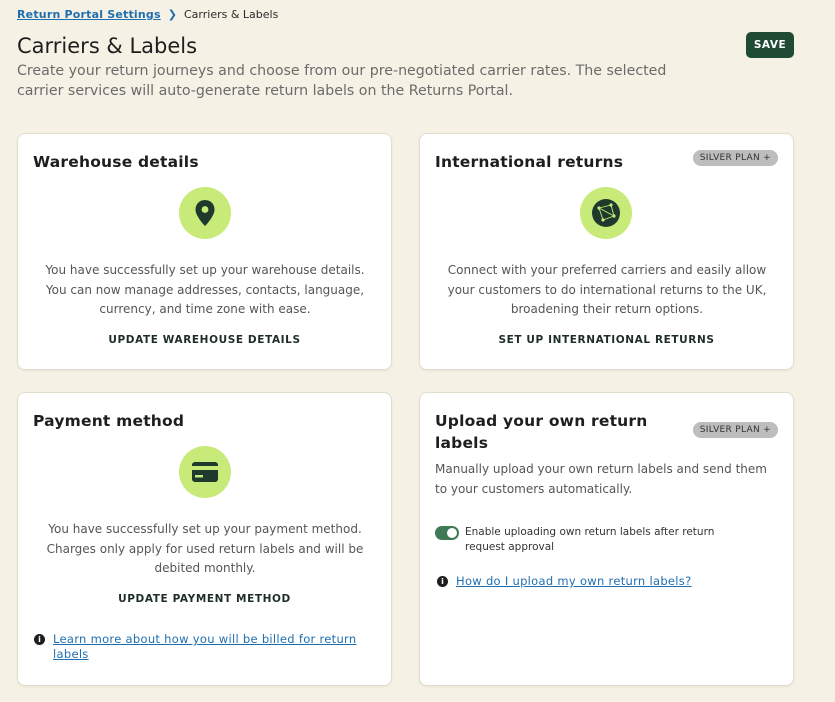  Describe the element at coordinates (172, 14) in the screenshot. I see `chevron-right-icon: ❯` at that location.